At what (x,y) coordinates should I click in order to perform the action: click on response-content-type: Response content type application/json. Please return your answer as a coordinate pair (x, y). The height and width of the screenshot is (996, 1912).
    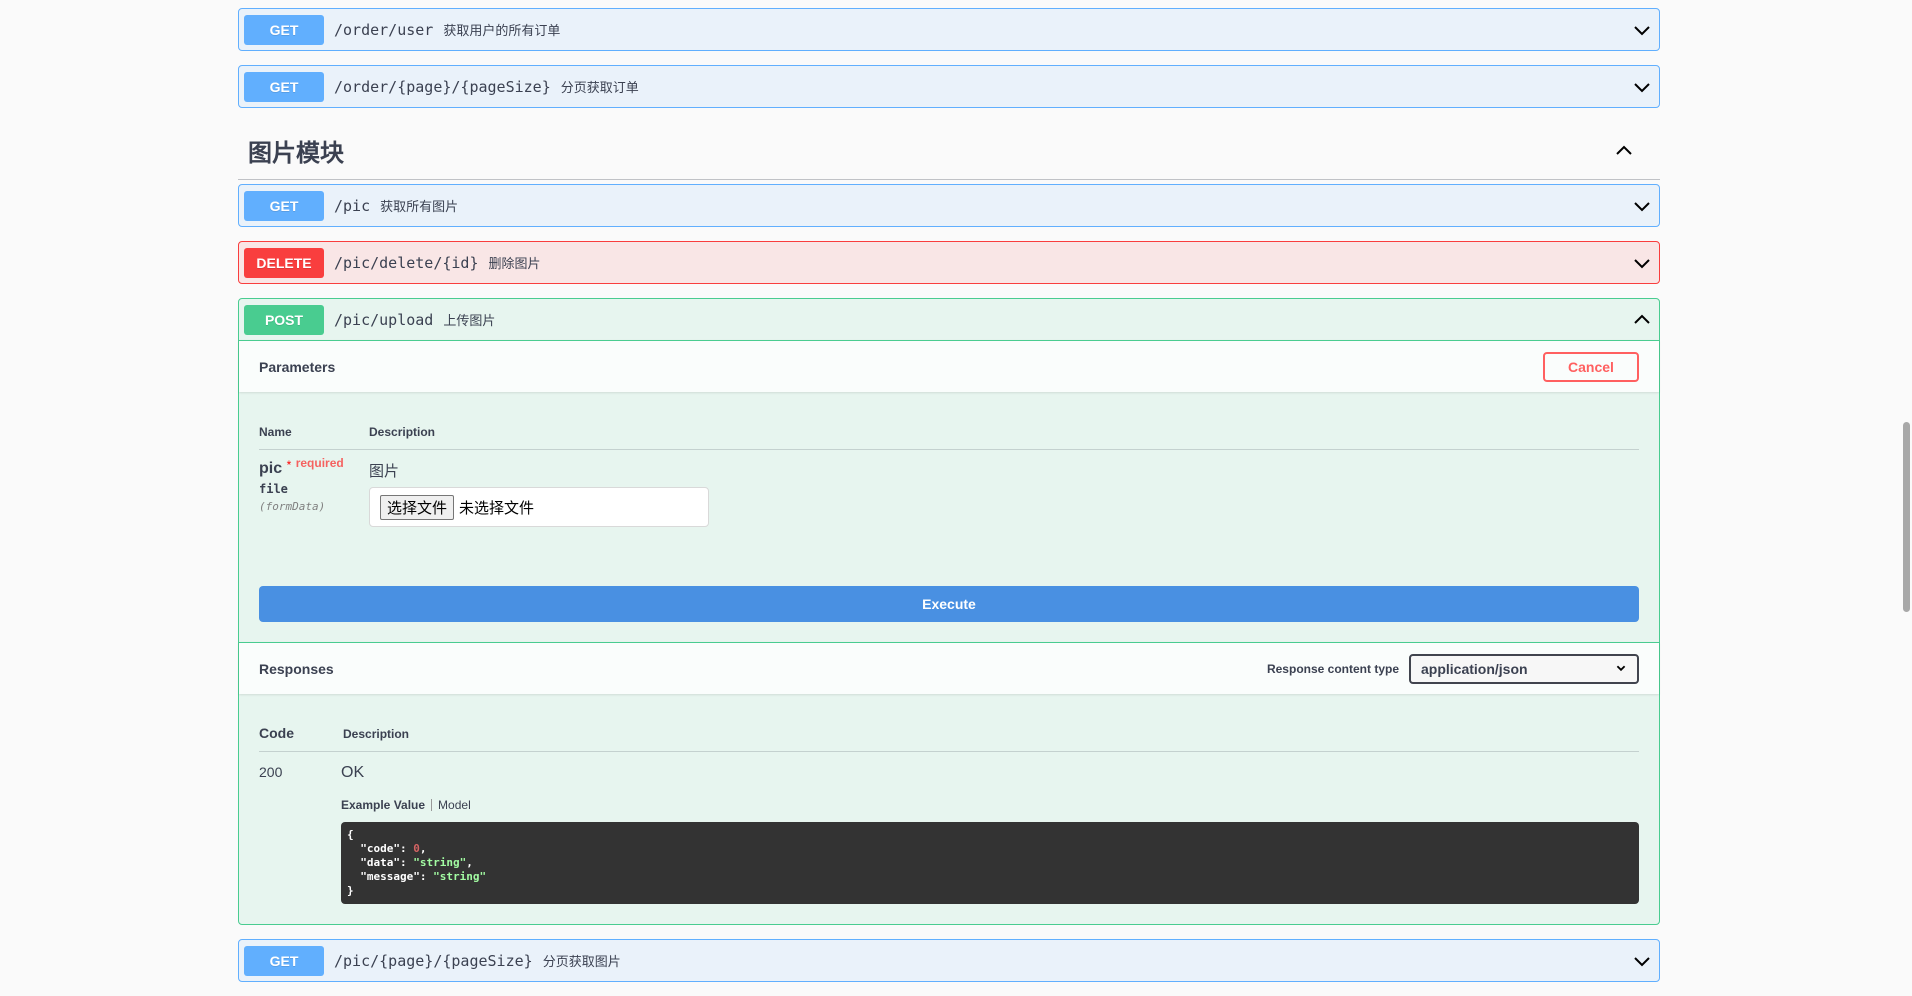
    Looking at the image, I should click on (1452, 668).